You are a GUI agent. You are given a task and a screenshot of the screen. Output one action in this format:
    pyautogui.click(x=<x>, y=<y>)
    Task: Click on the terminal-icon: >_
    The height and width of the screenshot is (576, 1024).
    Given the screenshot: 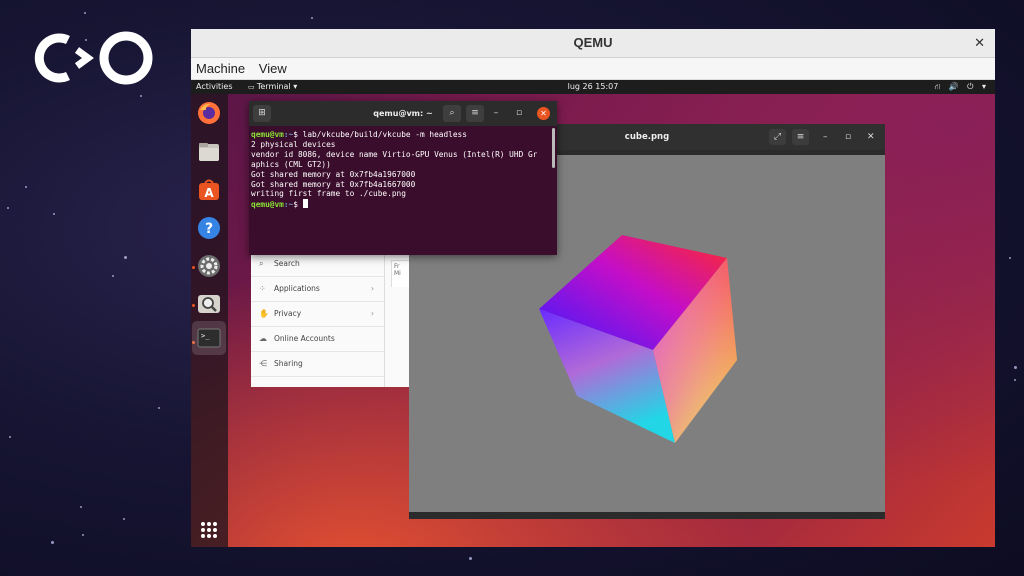 What is the action you would take?
    pyautogui.click(x=209, y=338)
    